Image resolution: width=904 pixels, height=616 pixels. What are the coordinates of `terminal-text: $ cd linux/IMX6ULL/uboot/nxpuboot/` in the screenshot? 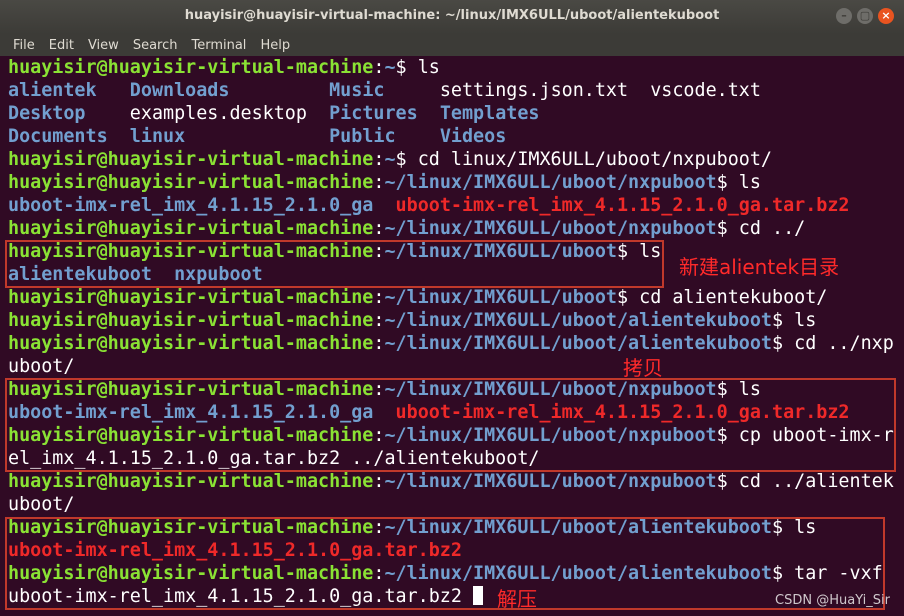 It's located at (583, 159).